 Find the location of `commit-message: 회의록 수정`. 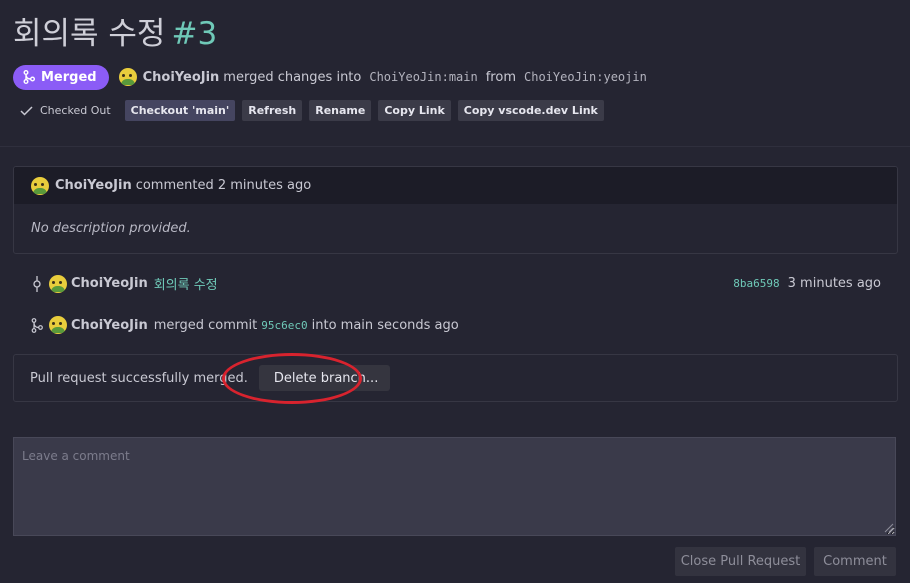

commit-message: 회의록 수정 is located at coordinates (186, 283).